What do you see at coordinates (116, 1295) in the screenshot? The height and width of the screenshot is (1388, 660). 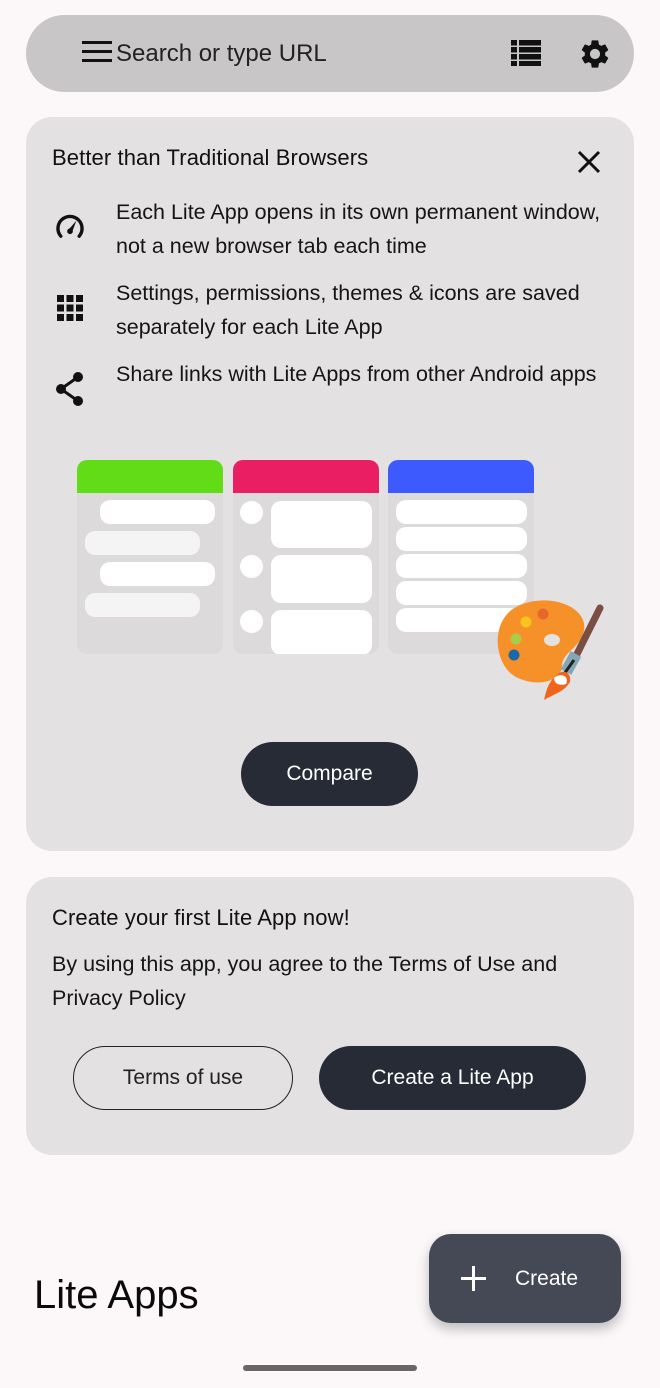 I see `lite-apps-heading: Lite Apps` at bounding box center [116, 1295].